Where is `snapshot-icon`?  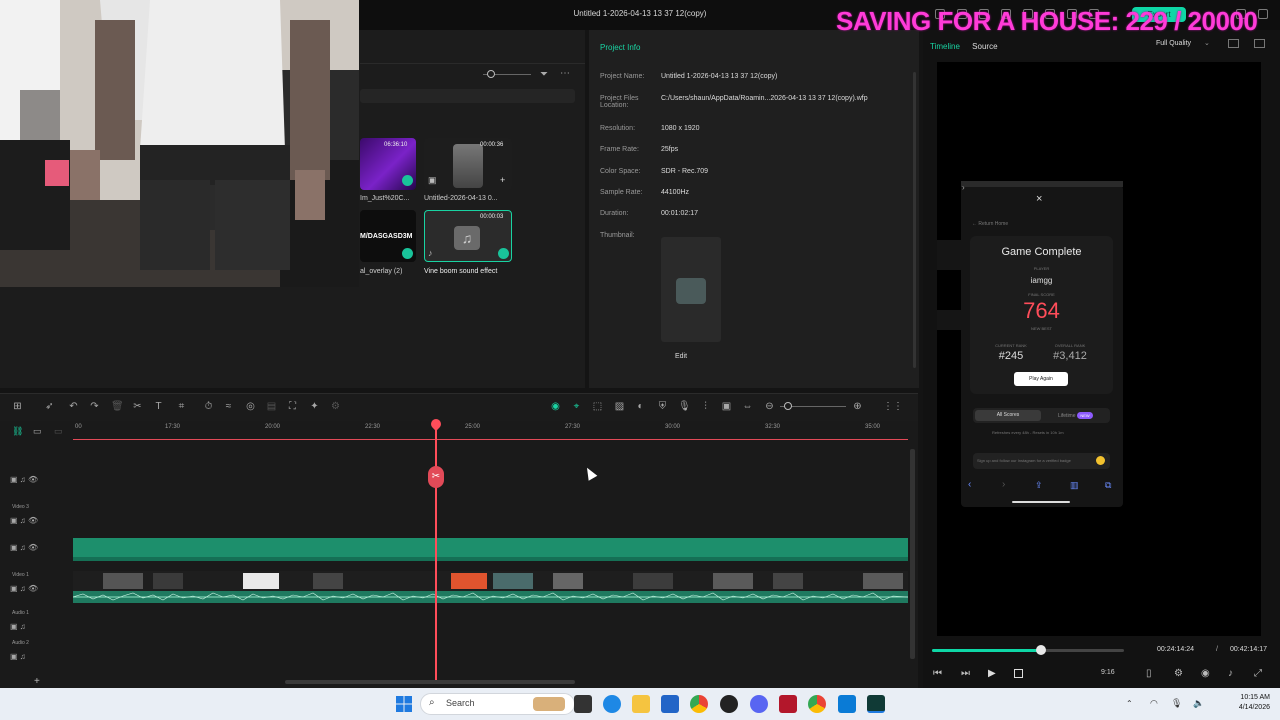 snapshot-icon is located at coordinates (1259, 43).